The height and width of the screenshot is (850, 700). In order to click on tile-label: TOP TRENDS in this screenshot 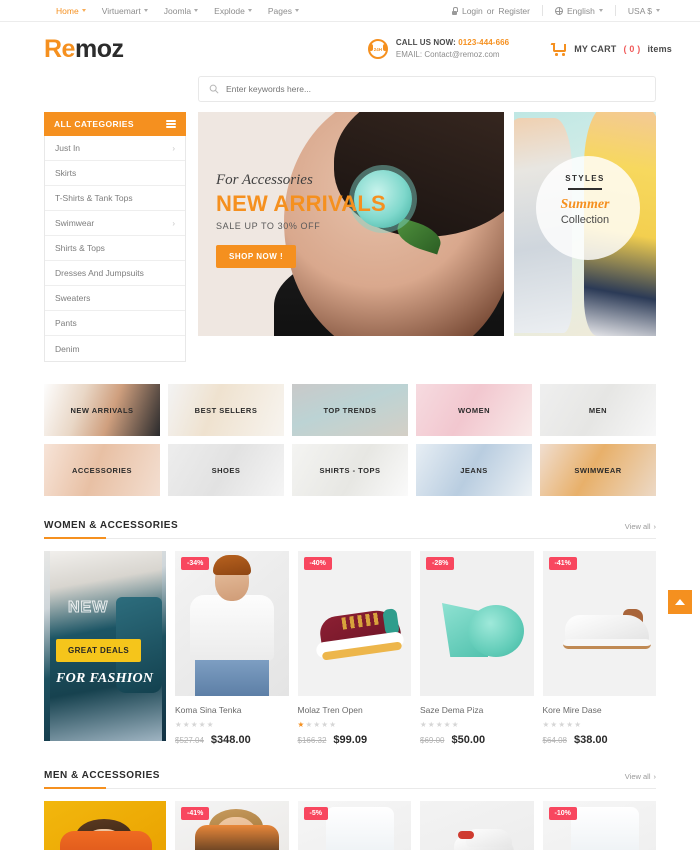, I will do `click(350, 410)`.